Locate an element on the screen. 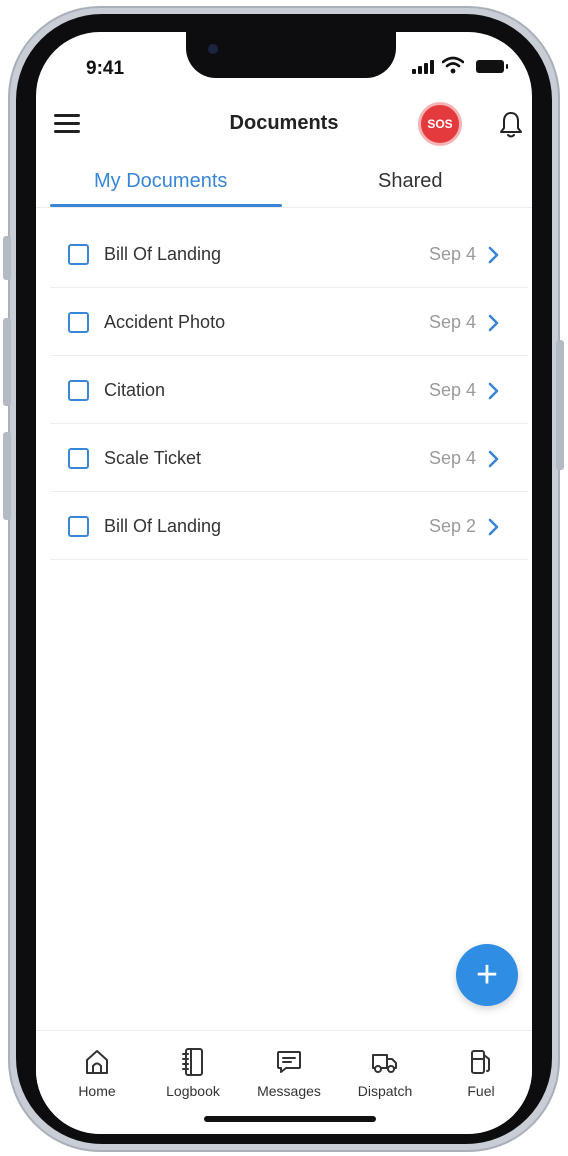 The image size is (568, 1156). document-tabs: My Documents Shared is located at coordinates (284, 182).